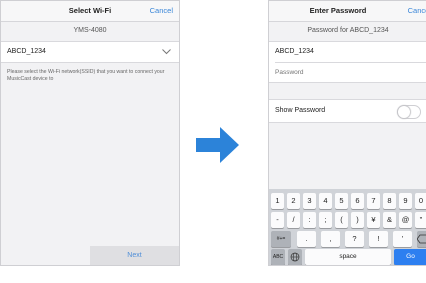 The image size is (426, 283). Describe the element at coordinates (90, 52) in the screenshot. I see `ssid-dropdown: ABCD_1234` at that location.